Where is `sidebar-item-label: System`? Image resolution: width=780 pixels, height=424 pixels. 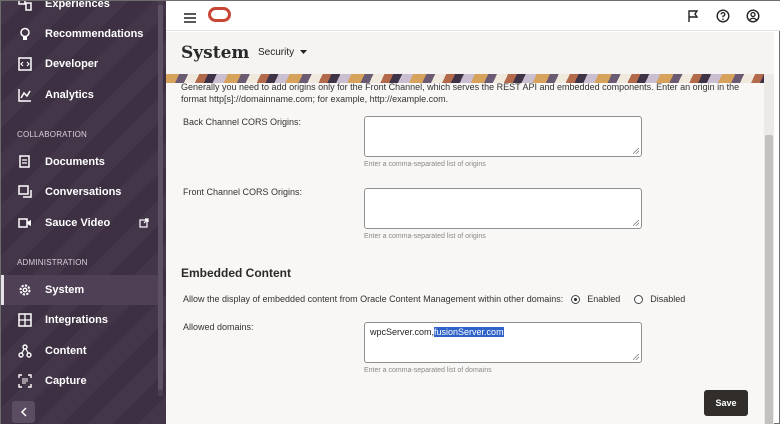 sidebar-item-label: System is located at coordinates (65, 290).